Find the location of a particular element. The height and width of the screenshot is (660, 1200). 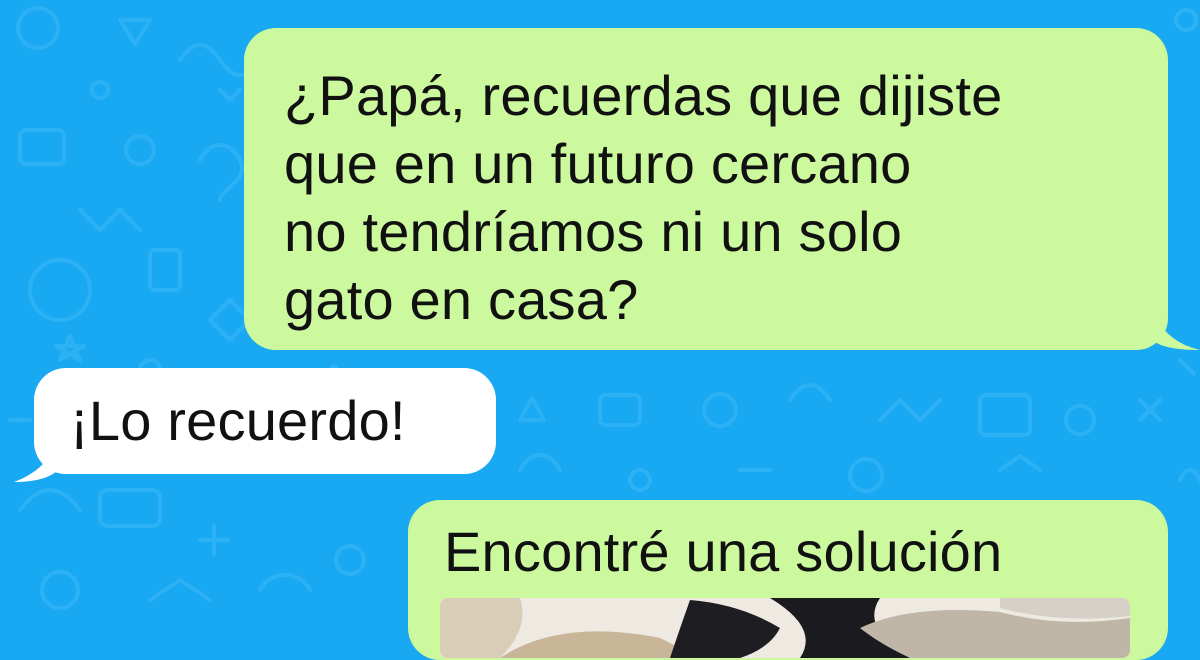

message-bubble-received: ¡Lo recuerdo! is located at coordinates (255, 425).